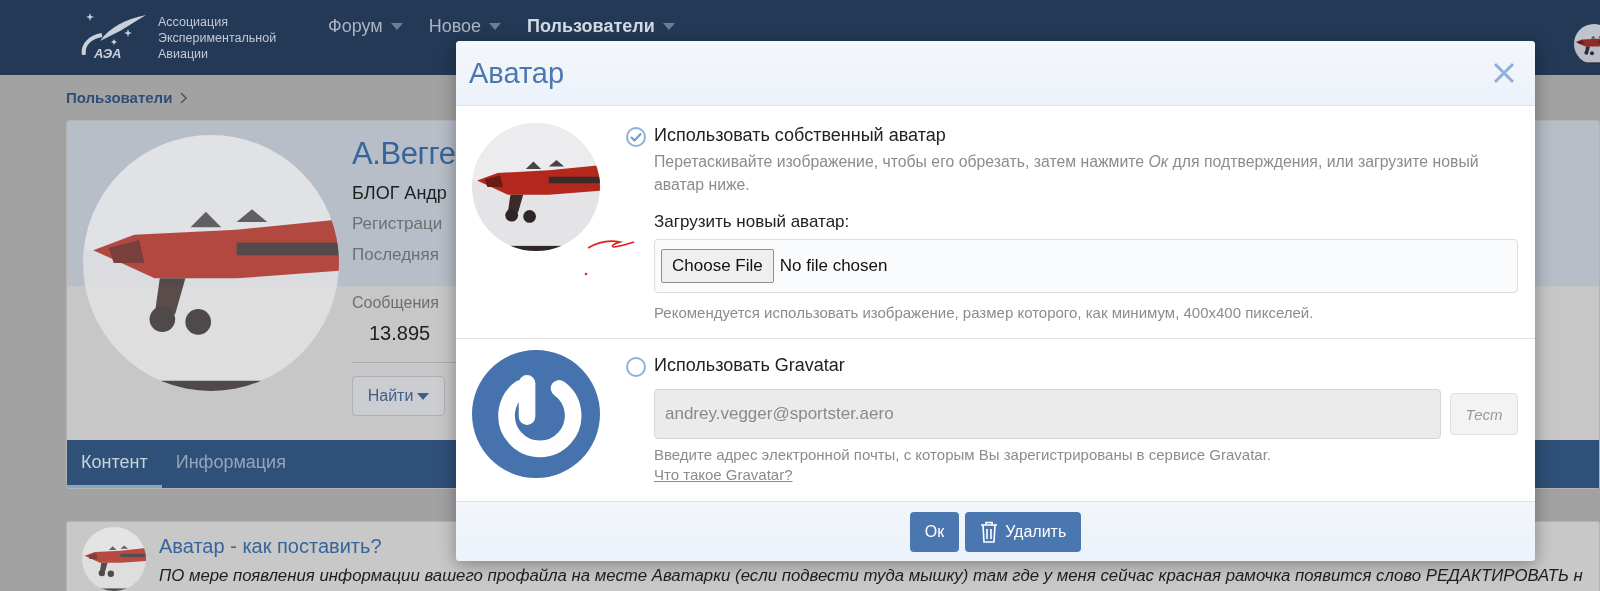 This screenshot has width=1600, height=591. Describe the element at coordinates (1086, 266) in the screenshot. I see `file-input-field: Choose File No file chosen` at that location.